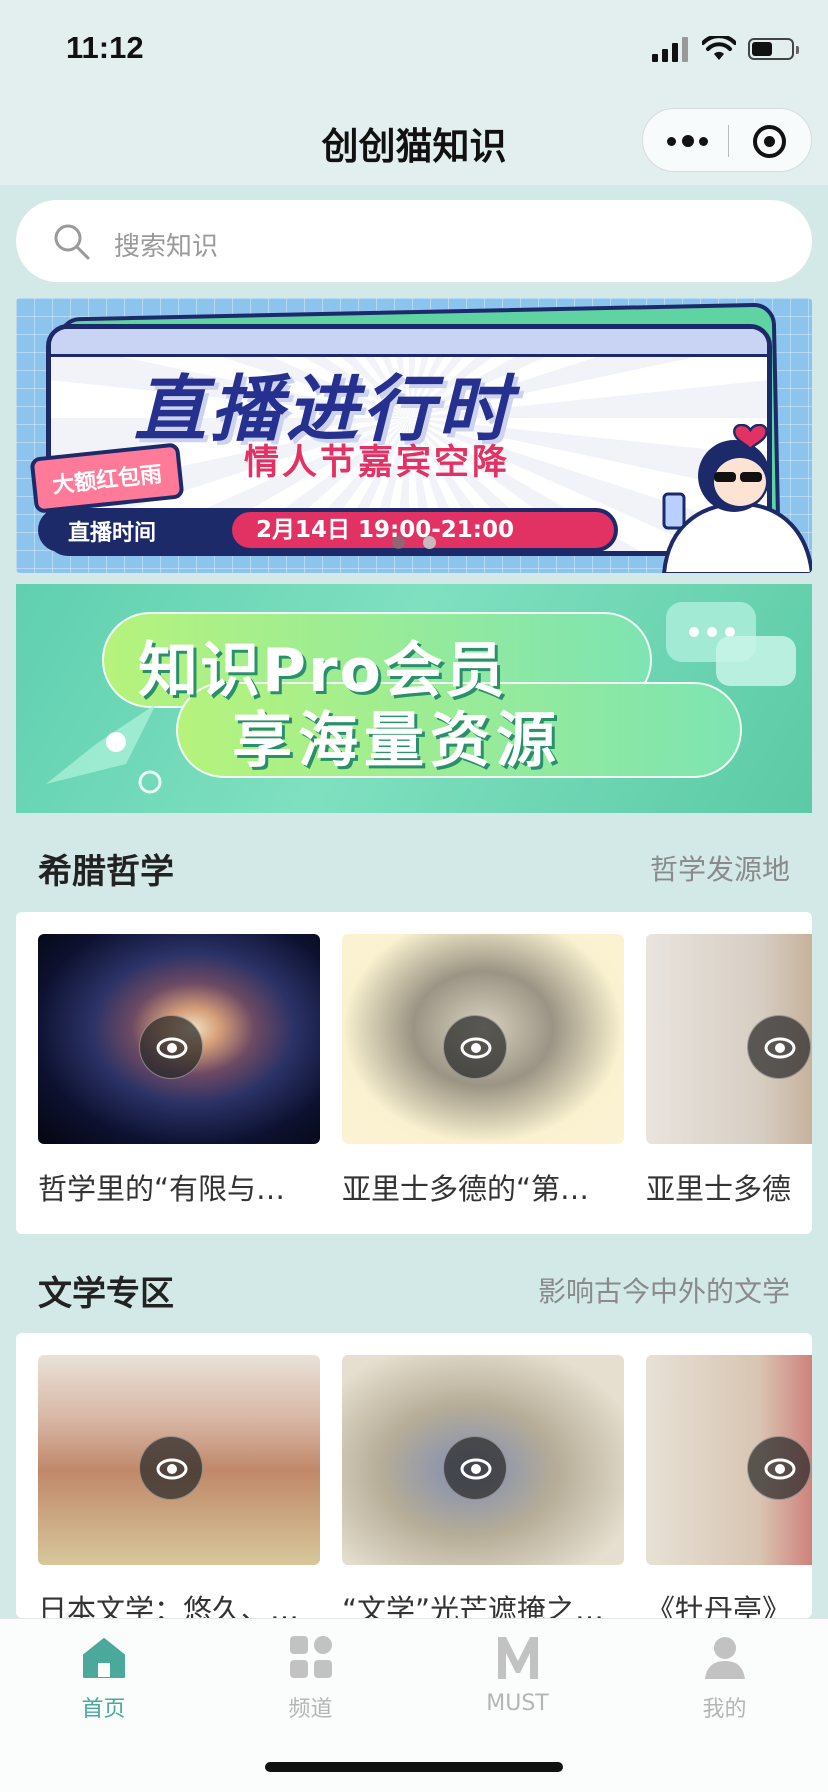 The height and width of the screenshot is (1792, 828). Describe the element at coordinates (166, 247) in the screenshot. I see `search-placeholder: 搜索知识` at that location.